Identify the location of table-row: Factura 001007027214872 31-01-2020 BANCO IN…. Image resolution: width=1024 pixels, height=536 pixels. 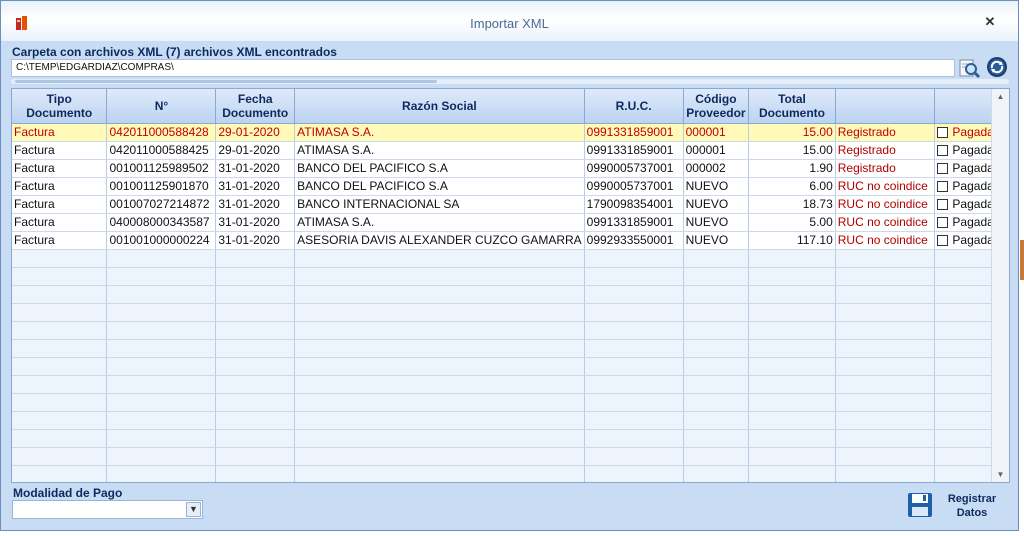
(510, 204).